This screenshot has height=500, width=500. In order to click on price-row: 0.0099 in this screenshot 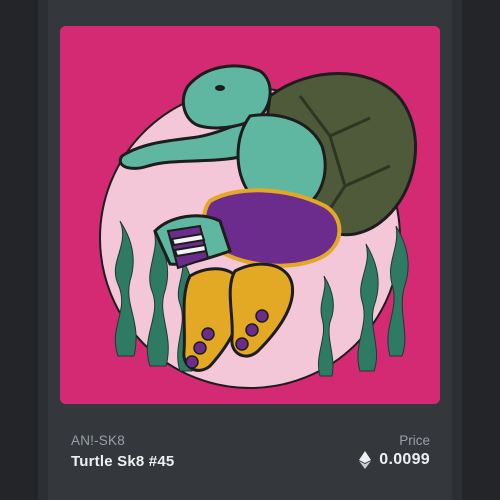, I will do `click(394, 460)`.